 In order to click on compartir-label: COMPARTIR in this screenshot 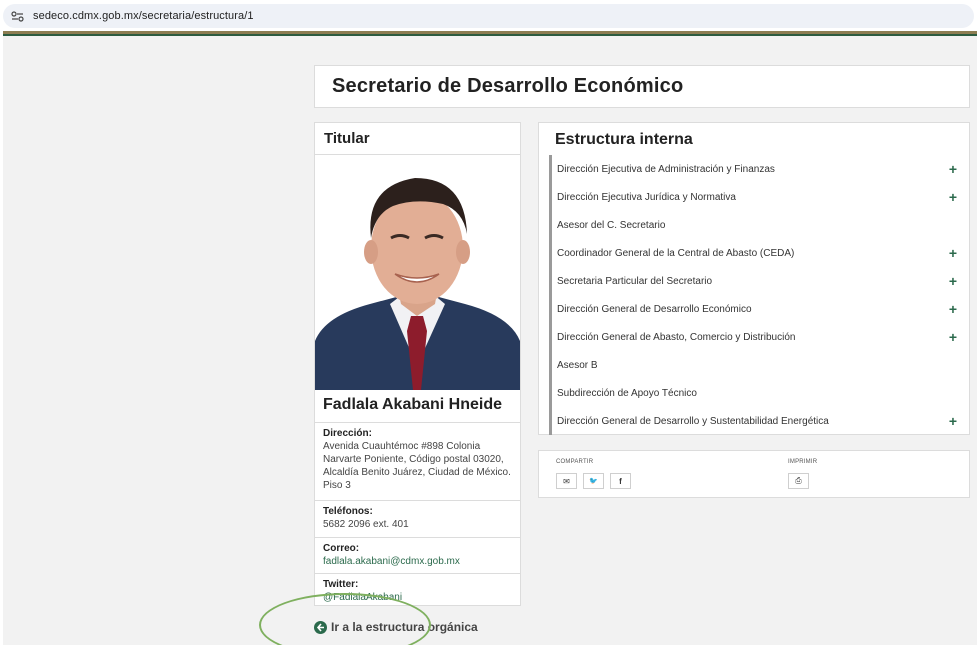, I will do `click(575, 462)`.